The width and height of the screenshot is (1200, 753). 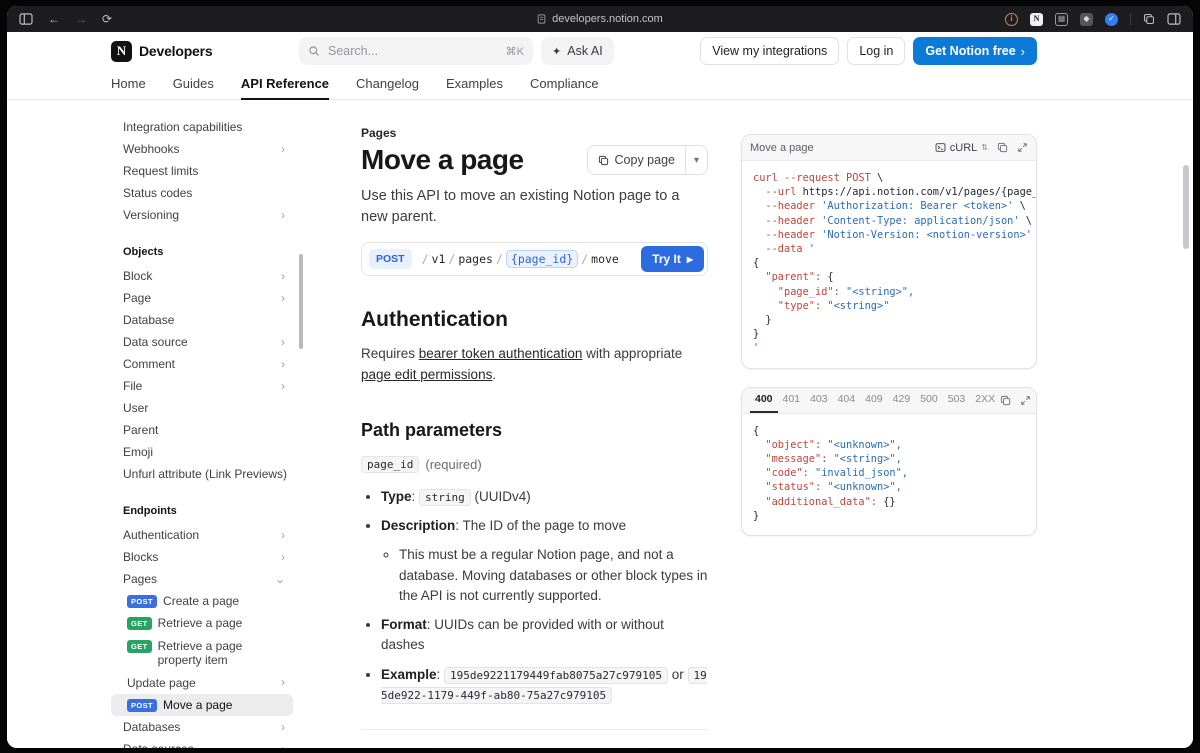 I want to click on sidebar-item: Database, so click(x=202, y=320).